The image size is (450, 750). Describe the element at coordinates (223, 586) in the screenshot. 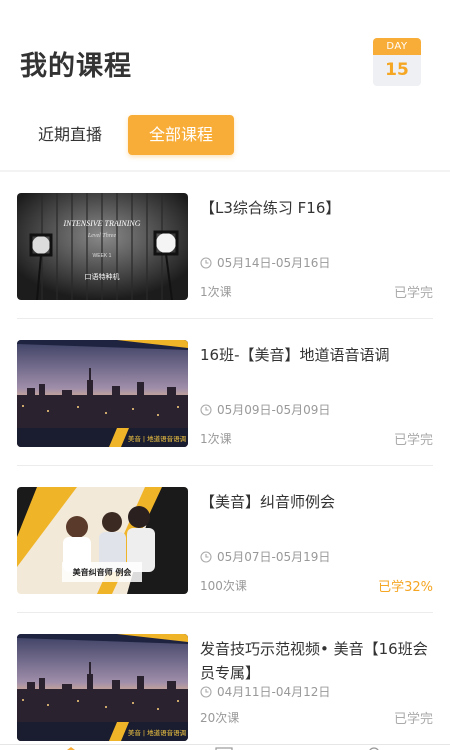

I see `course-lesson-count: 100次课` at that location.